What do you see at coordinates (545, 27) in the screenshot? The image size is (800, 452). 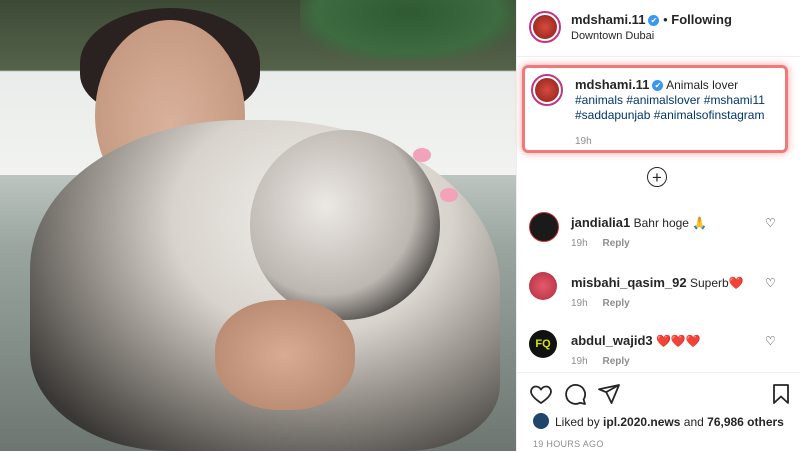 I see `author-avatar` at bounding box center [545, 27].